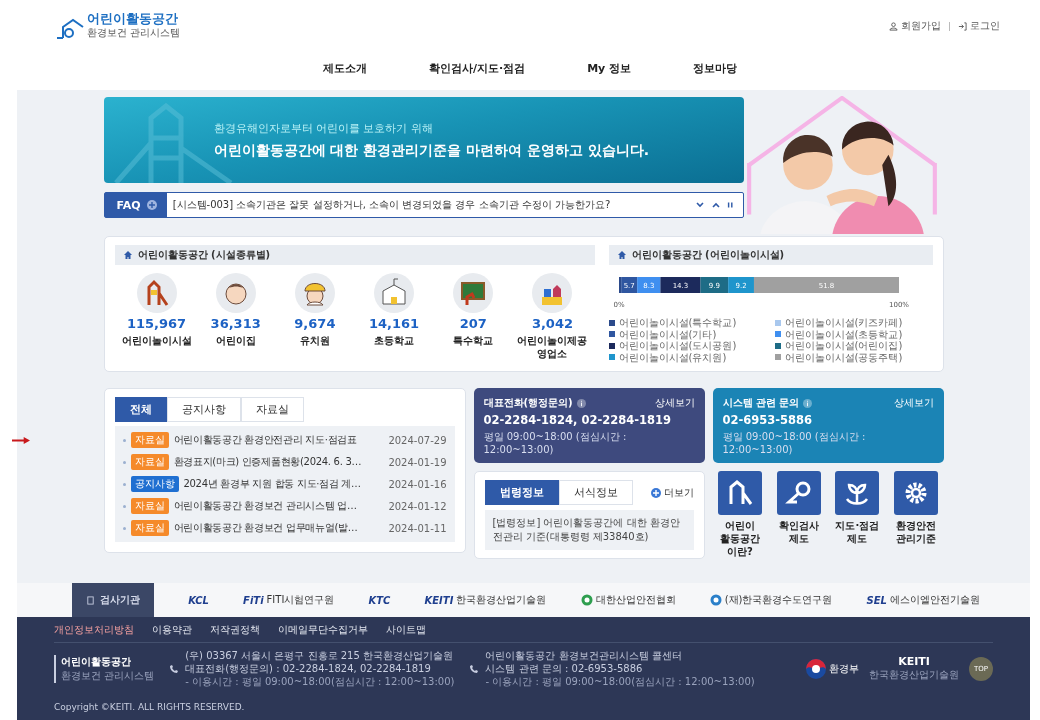  I want to click on site-logo: 어린이활동공간 환경보건 관리시스템, so click(118, 26).